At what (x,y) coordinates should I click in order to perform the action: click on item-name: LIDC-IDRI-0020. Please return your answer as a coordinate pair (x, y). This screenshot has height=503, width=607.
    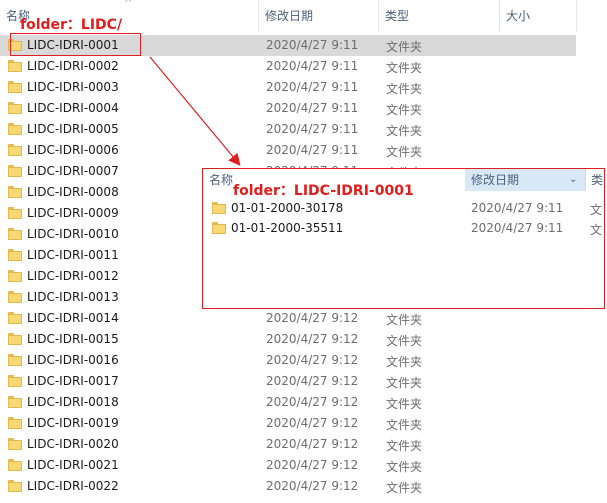
    Looking at the image, I should click on (73, 444).